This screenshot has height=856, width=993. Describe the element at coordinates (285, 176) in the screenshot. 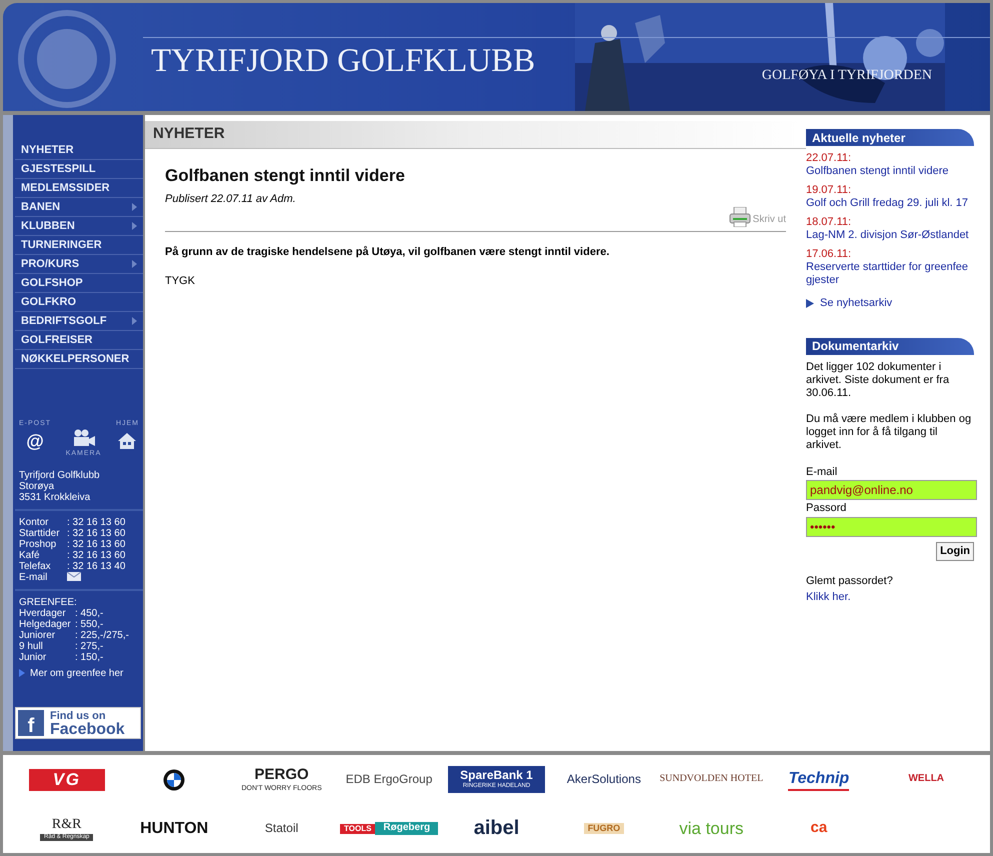

I see `article-title: Golfbanen stengt inntil videre` at that location.